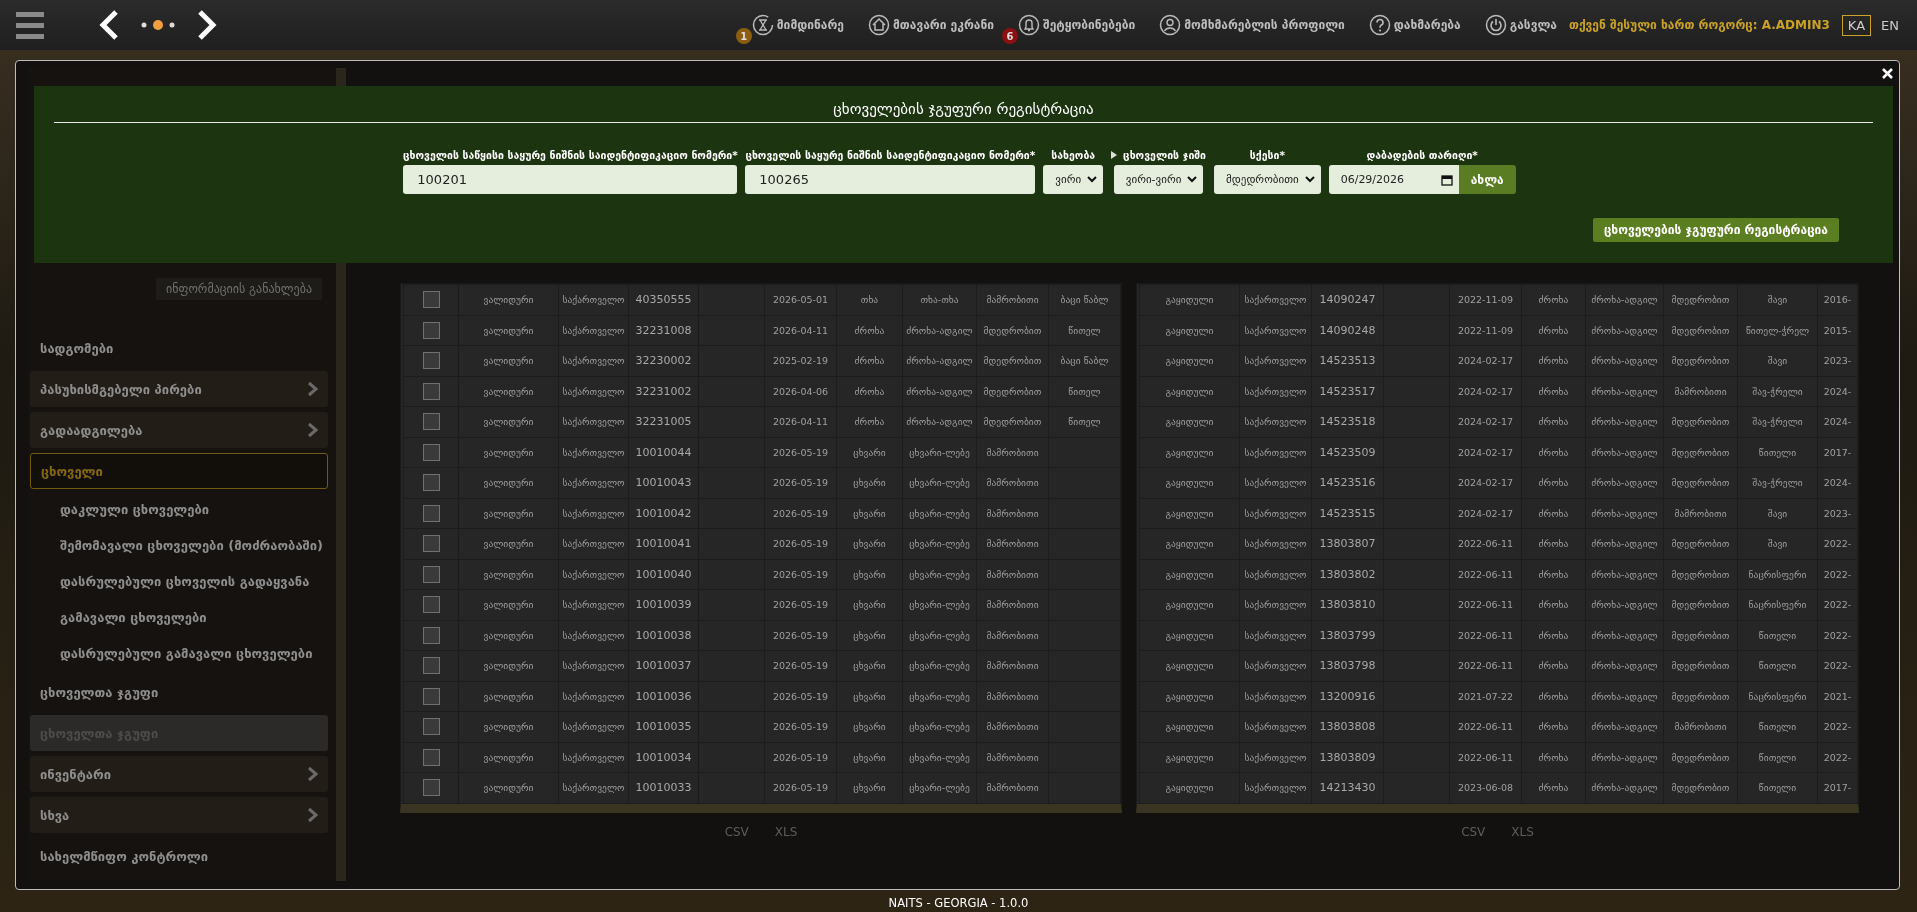  What do you see at coordinates (1856, 25) in the screenshot?
I see `language-toggle: KA` at bounding box center [1856, 25].